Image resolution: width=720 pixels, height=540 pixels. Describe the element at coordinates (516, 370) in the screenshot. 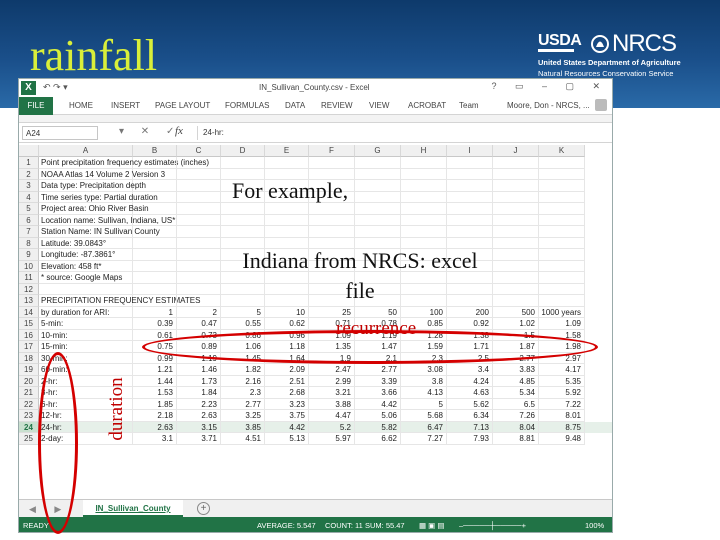

I see `cell-value: 3.83` at that location.